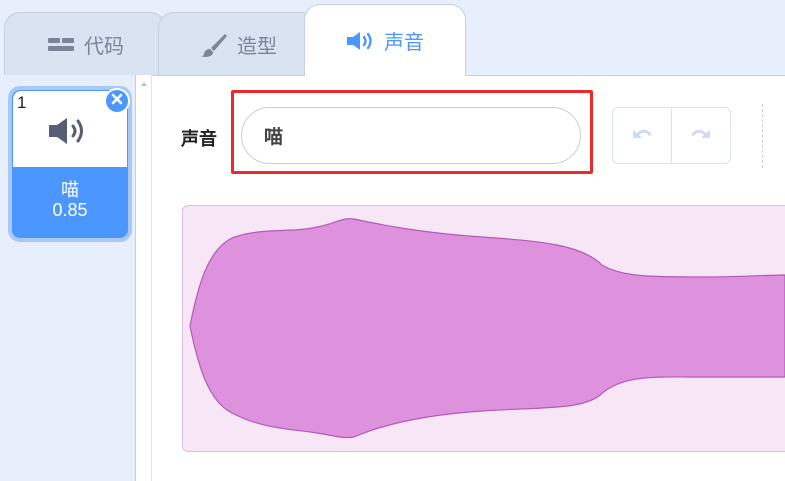  I want to click on tab-costume-label: 造型, so click(257, 46).